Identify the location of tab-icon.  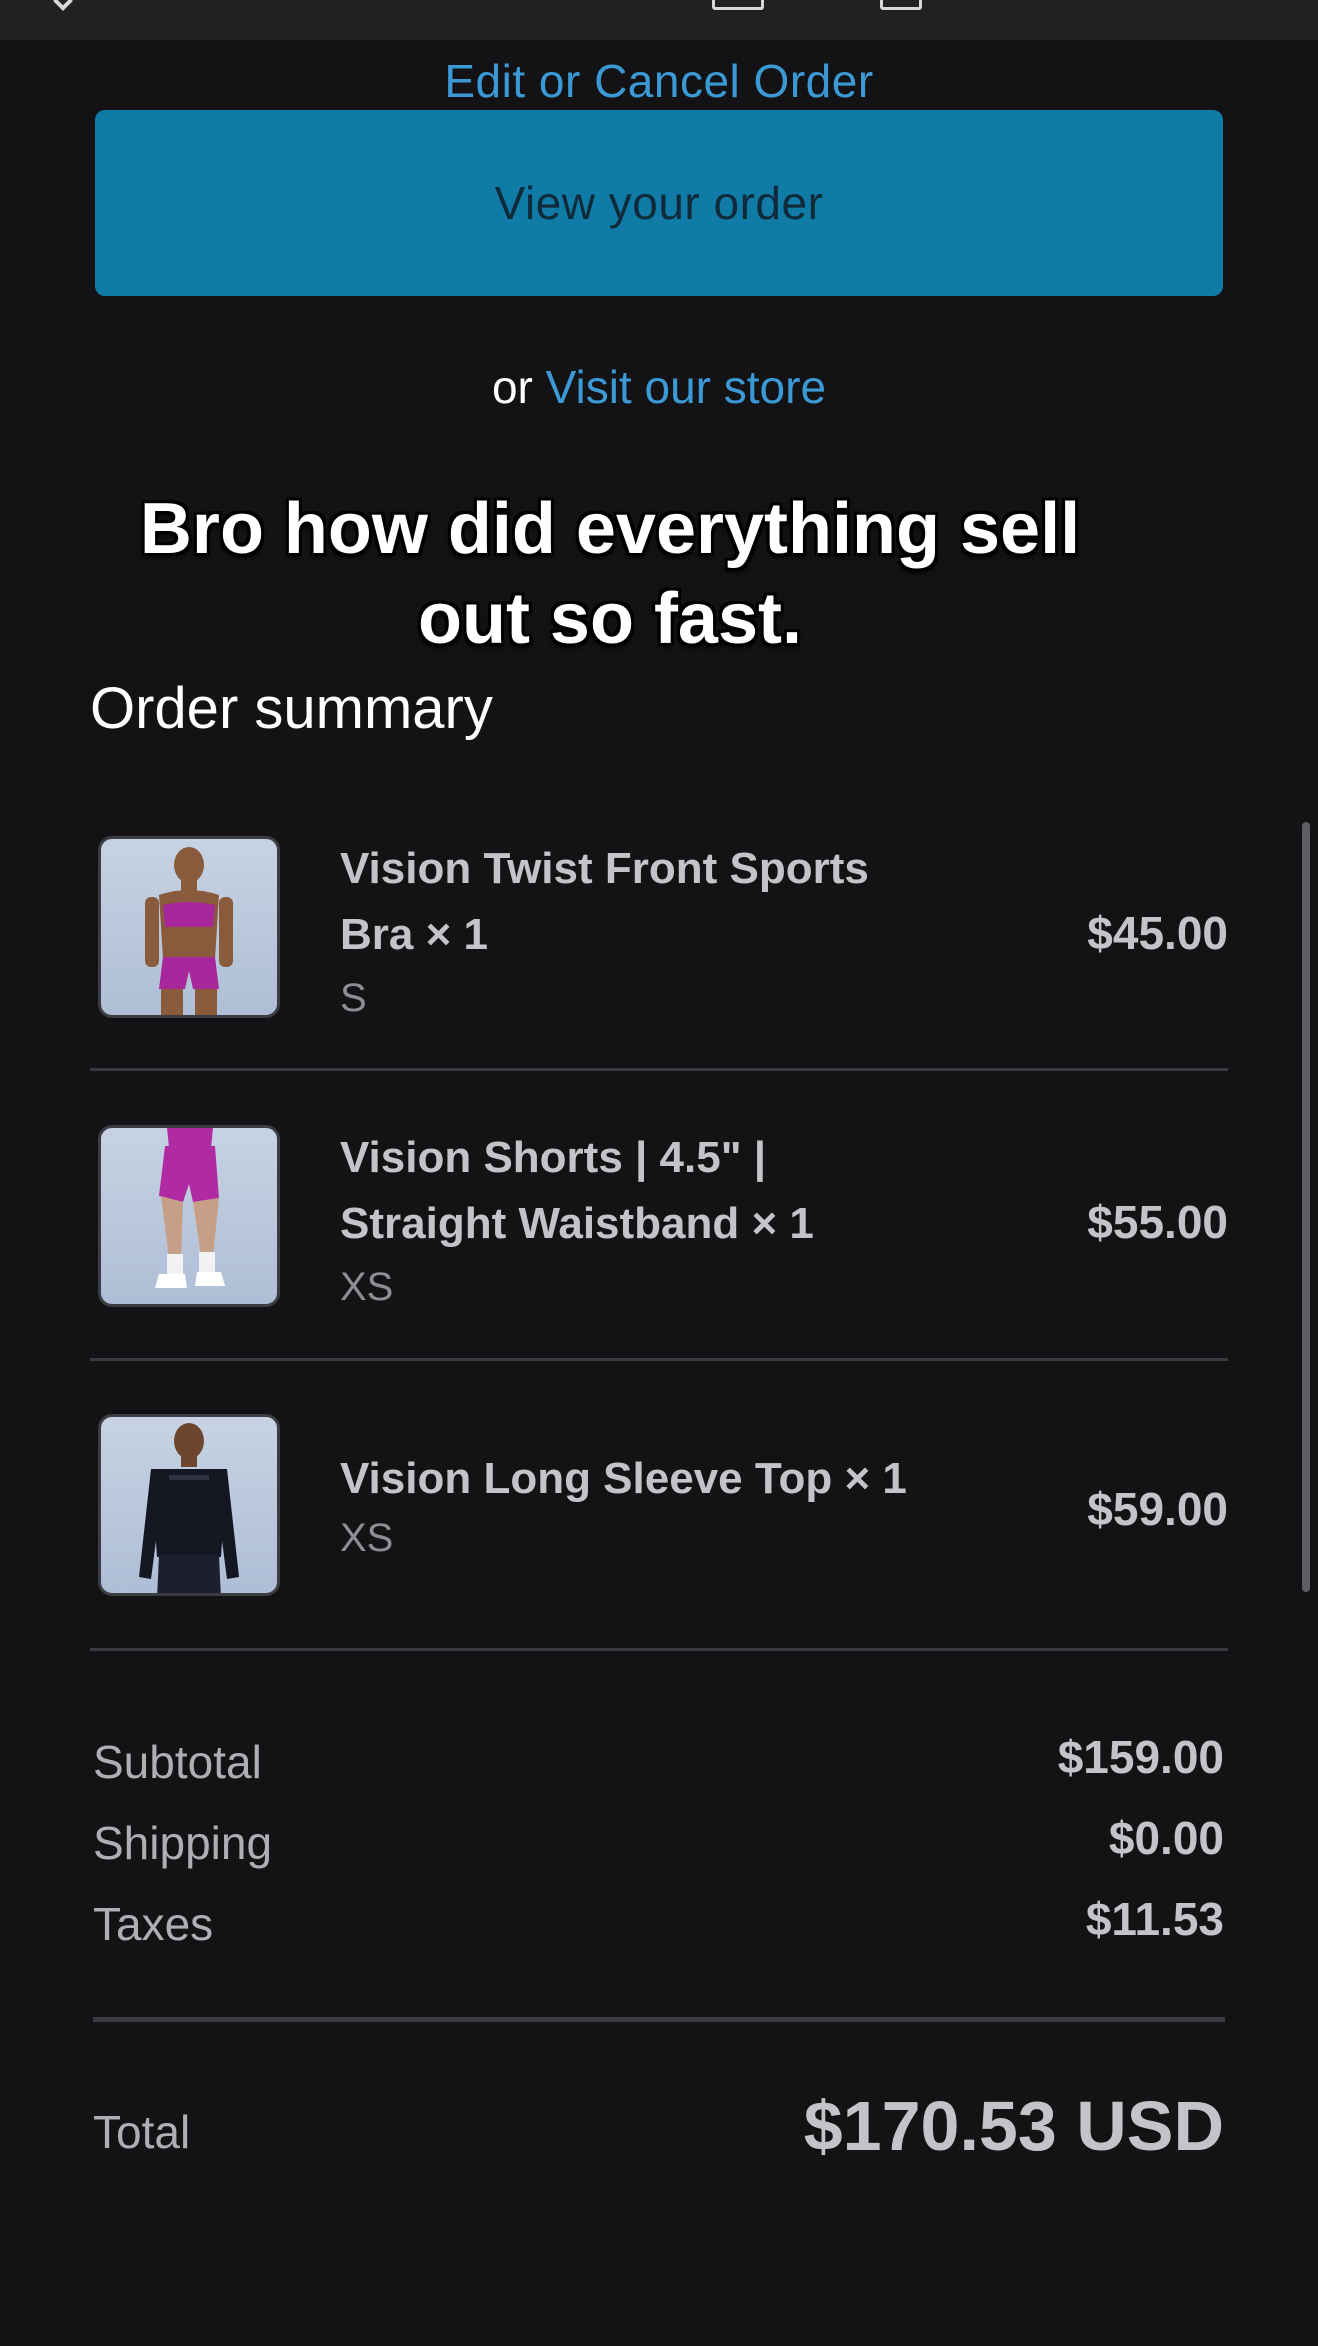
(738, 5).